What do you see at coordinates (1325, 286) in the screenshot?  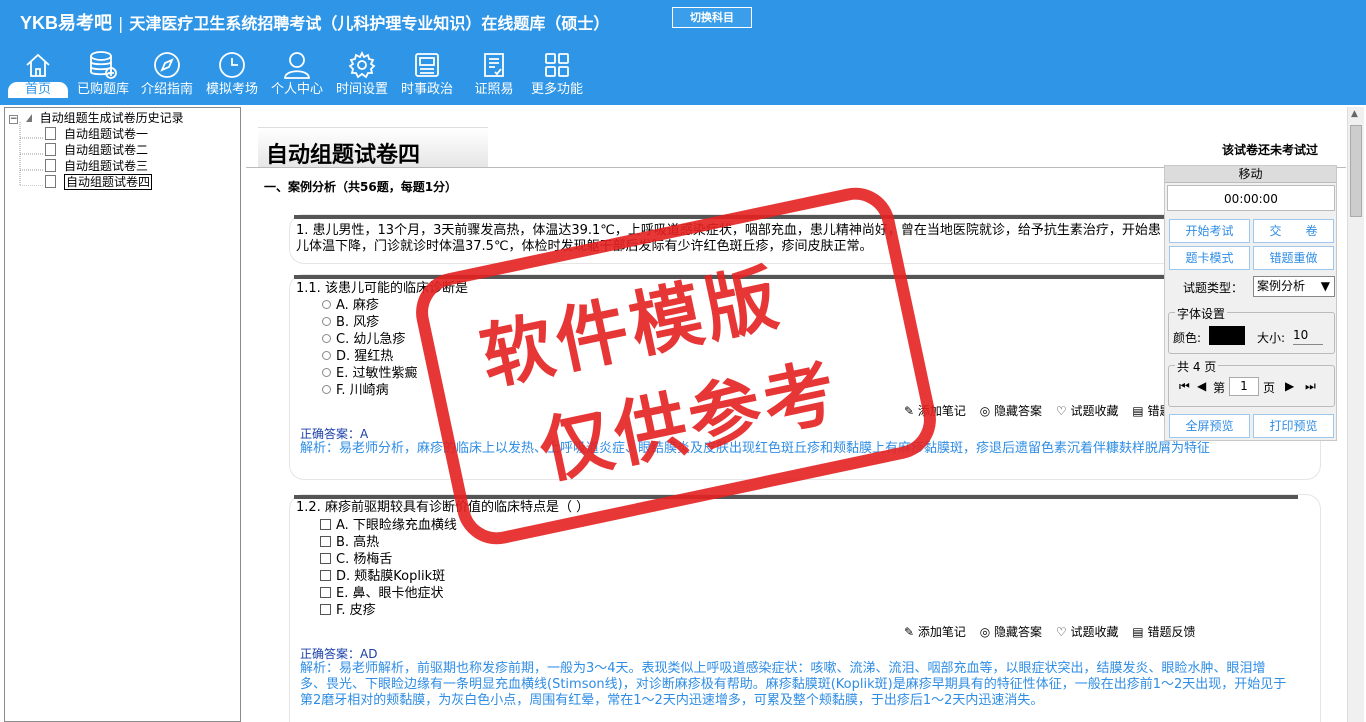 I see `dropdown-arrow-icon: ▼` at bounding box center [1325, 286].